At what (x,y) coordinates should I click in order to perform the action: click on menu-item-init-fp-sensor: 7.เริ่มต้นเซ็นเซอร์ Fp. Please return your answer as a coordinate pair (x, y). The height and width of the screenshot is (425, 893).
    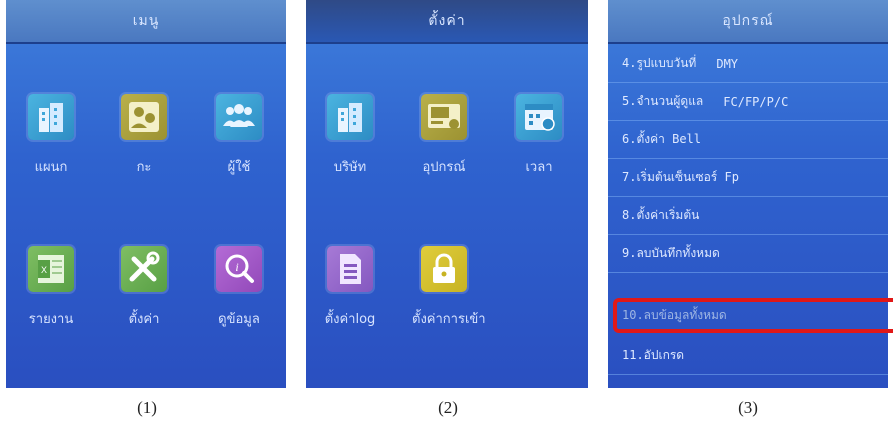
    Looking at the image, I should click on (748, 178).